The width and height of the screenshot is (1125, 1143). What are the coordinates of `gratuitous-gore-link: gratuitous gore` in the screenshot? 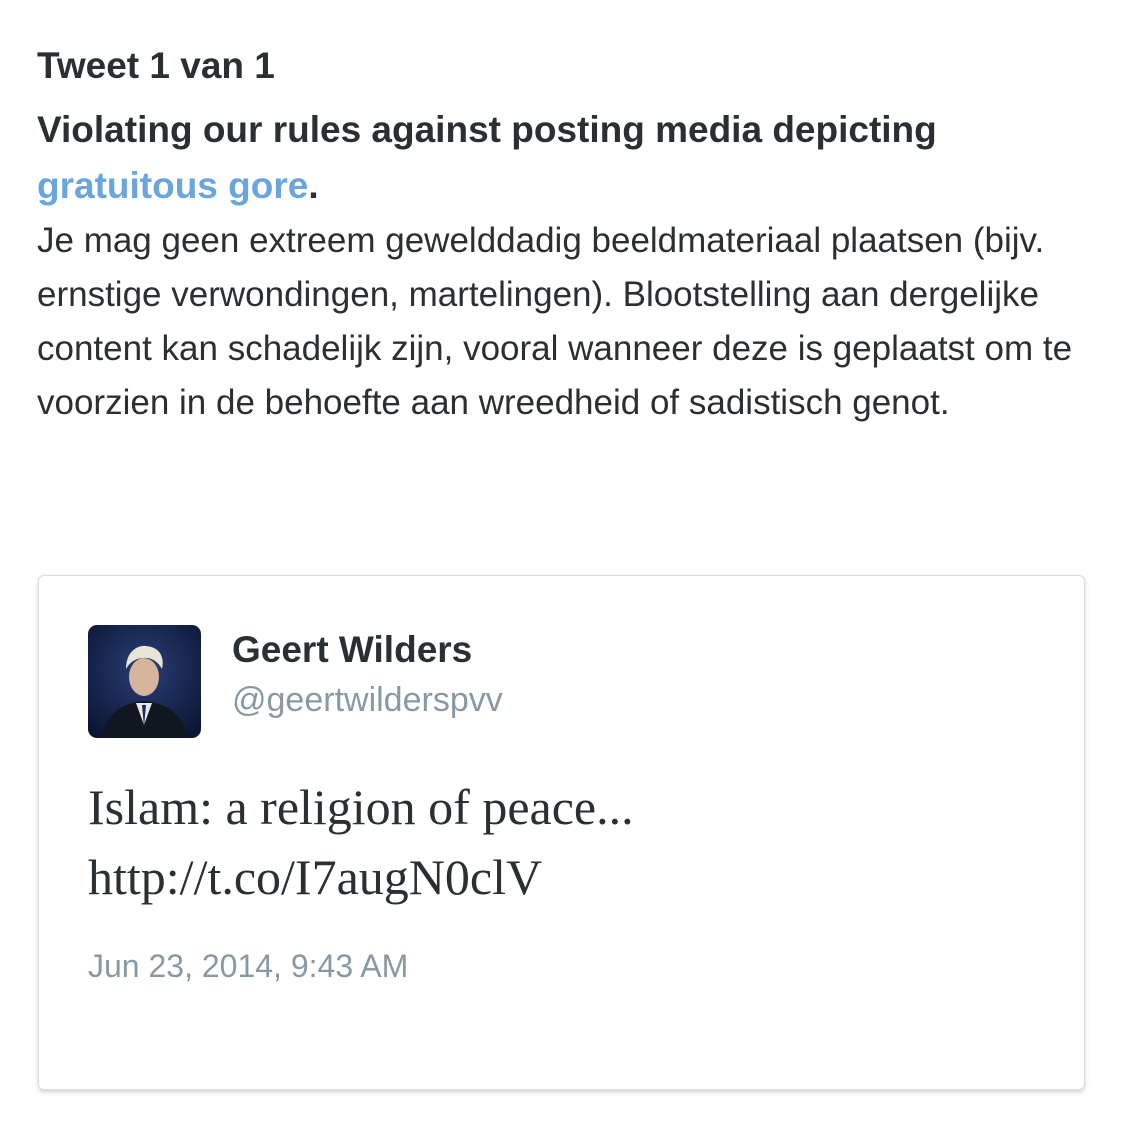 It's located at (172, 185).